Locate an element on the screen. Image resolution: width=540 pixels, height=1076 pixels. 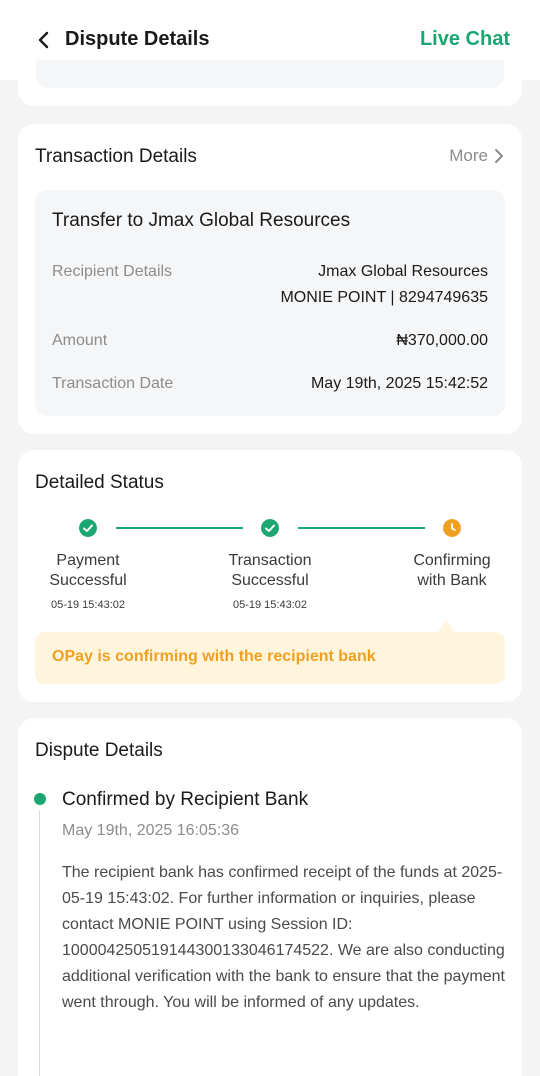
page-title: Dispute Details is located at coordinates (137, 39).